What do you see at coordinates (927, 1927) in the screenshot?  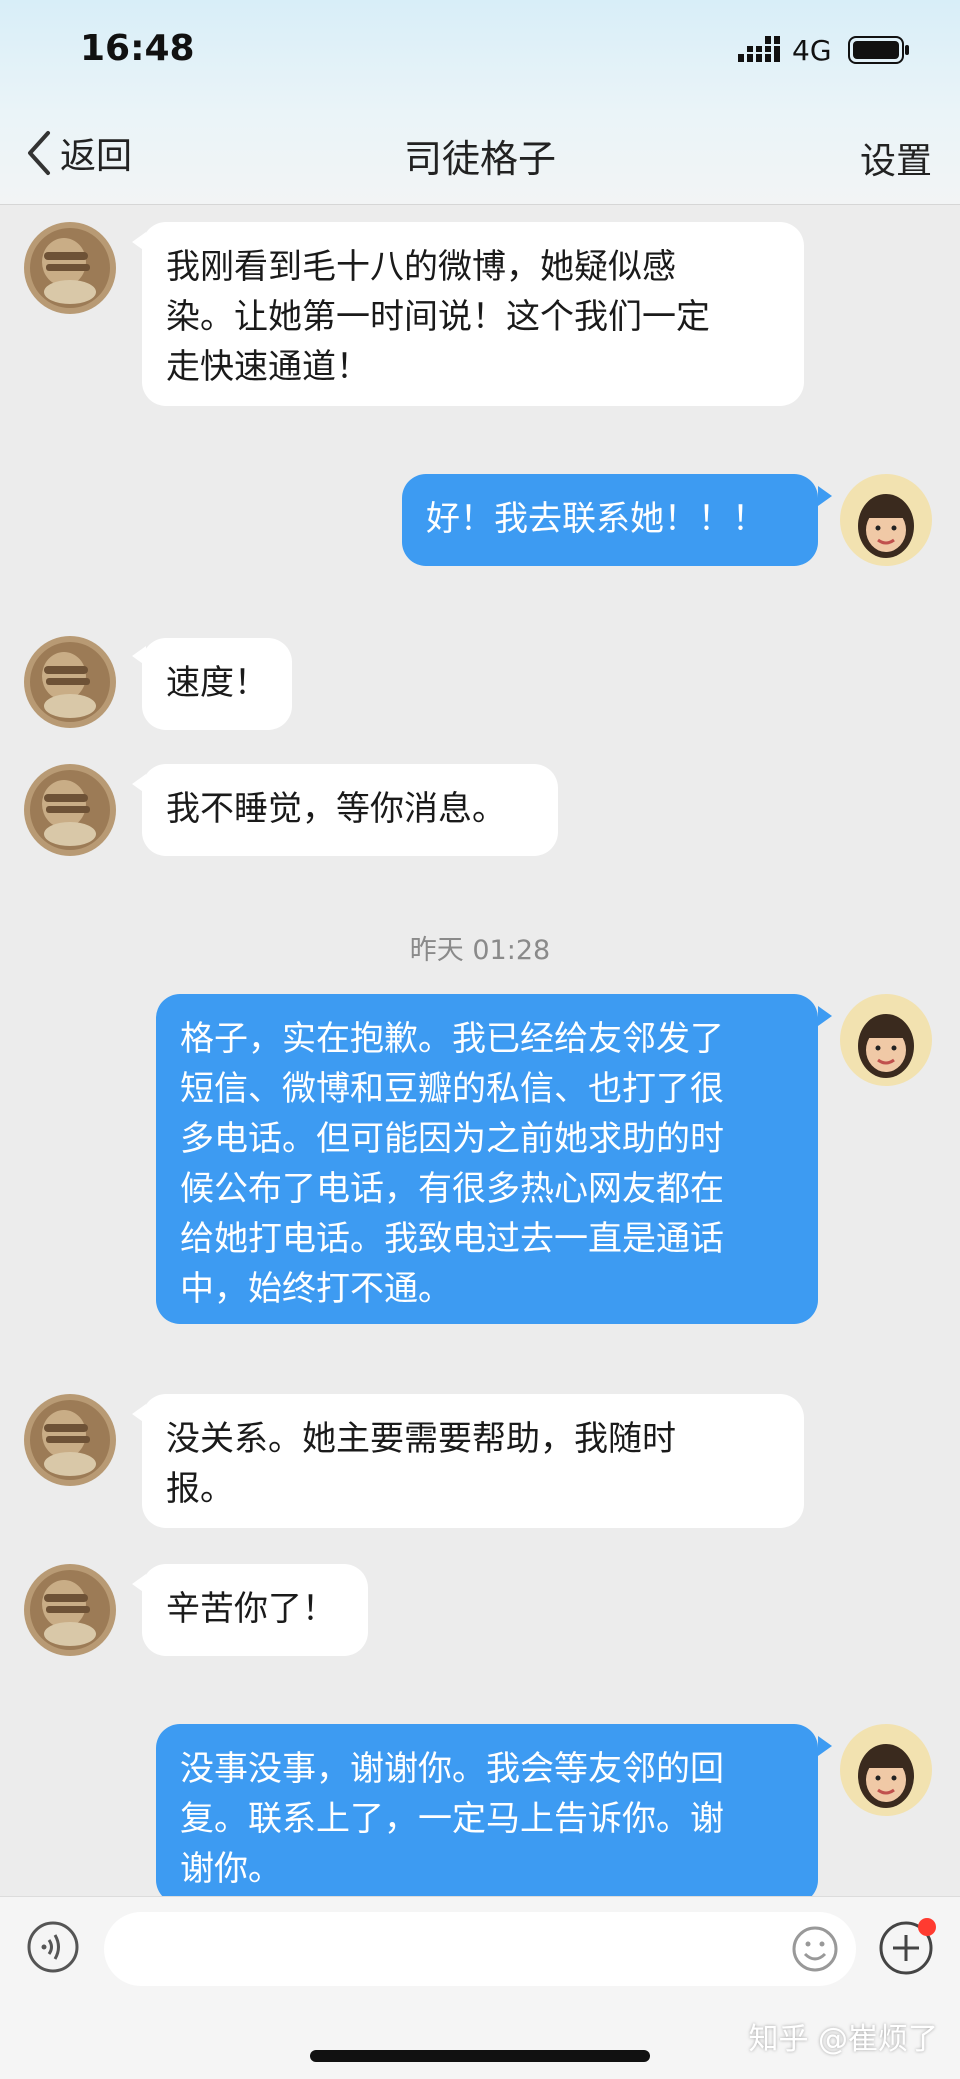 I see `notification-badge` at bounding box center [927, 1927].